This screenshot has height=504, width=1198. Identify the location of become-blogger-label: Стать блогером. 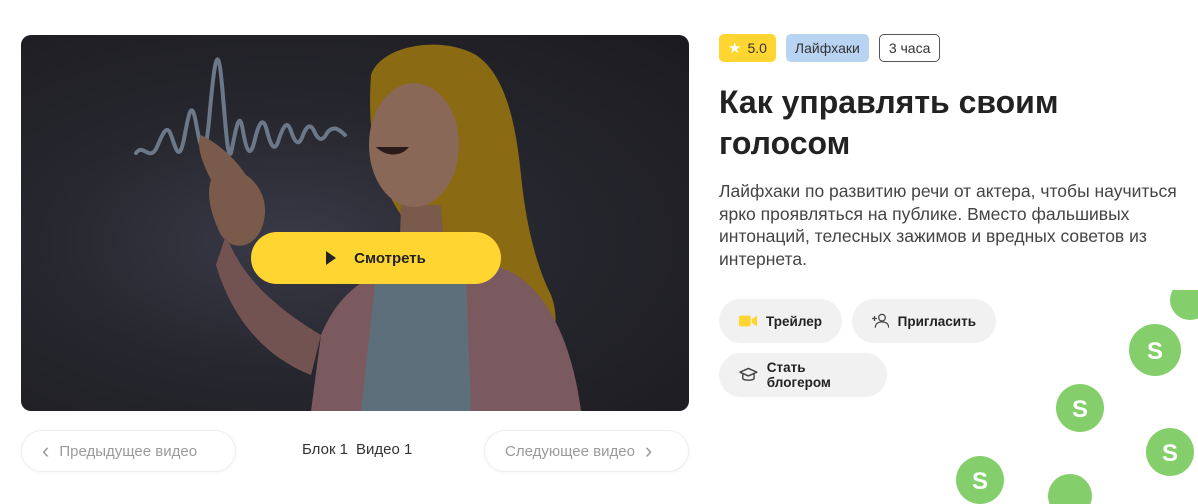
(798, 375).